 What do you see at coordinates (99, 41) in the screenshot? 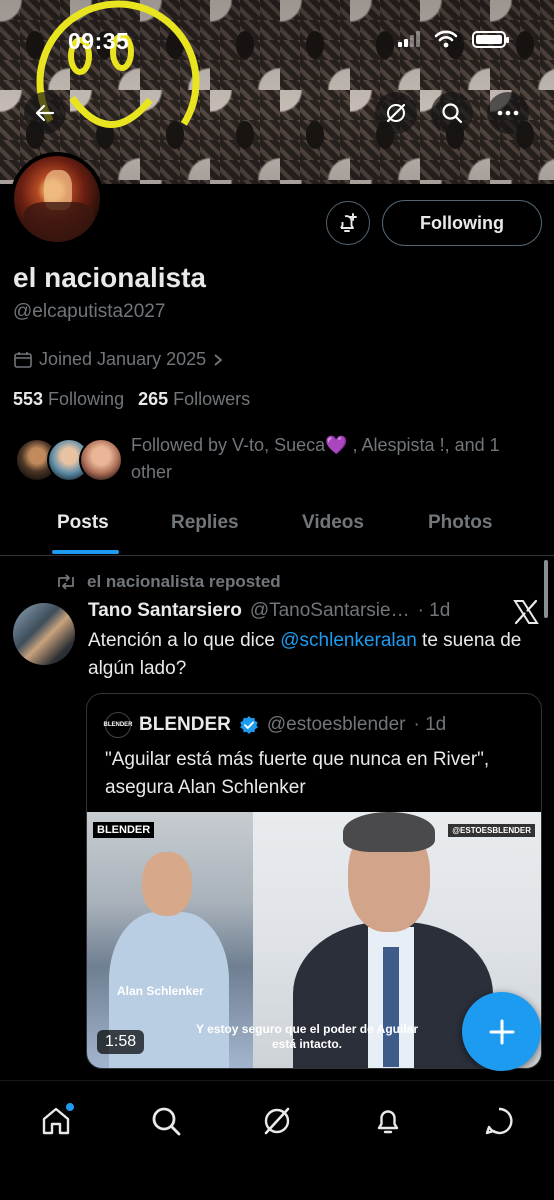
I see `status-time: 09:35` at bounding box center [99, 41].